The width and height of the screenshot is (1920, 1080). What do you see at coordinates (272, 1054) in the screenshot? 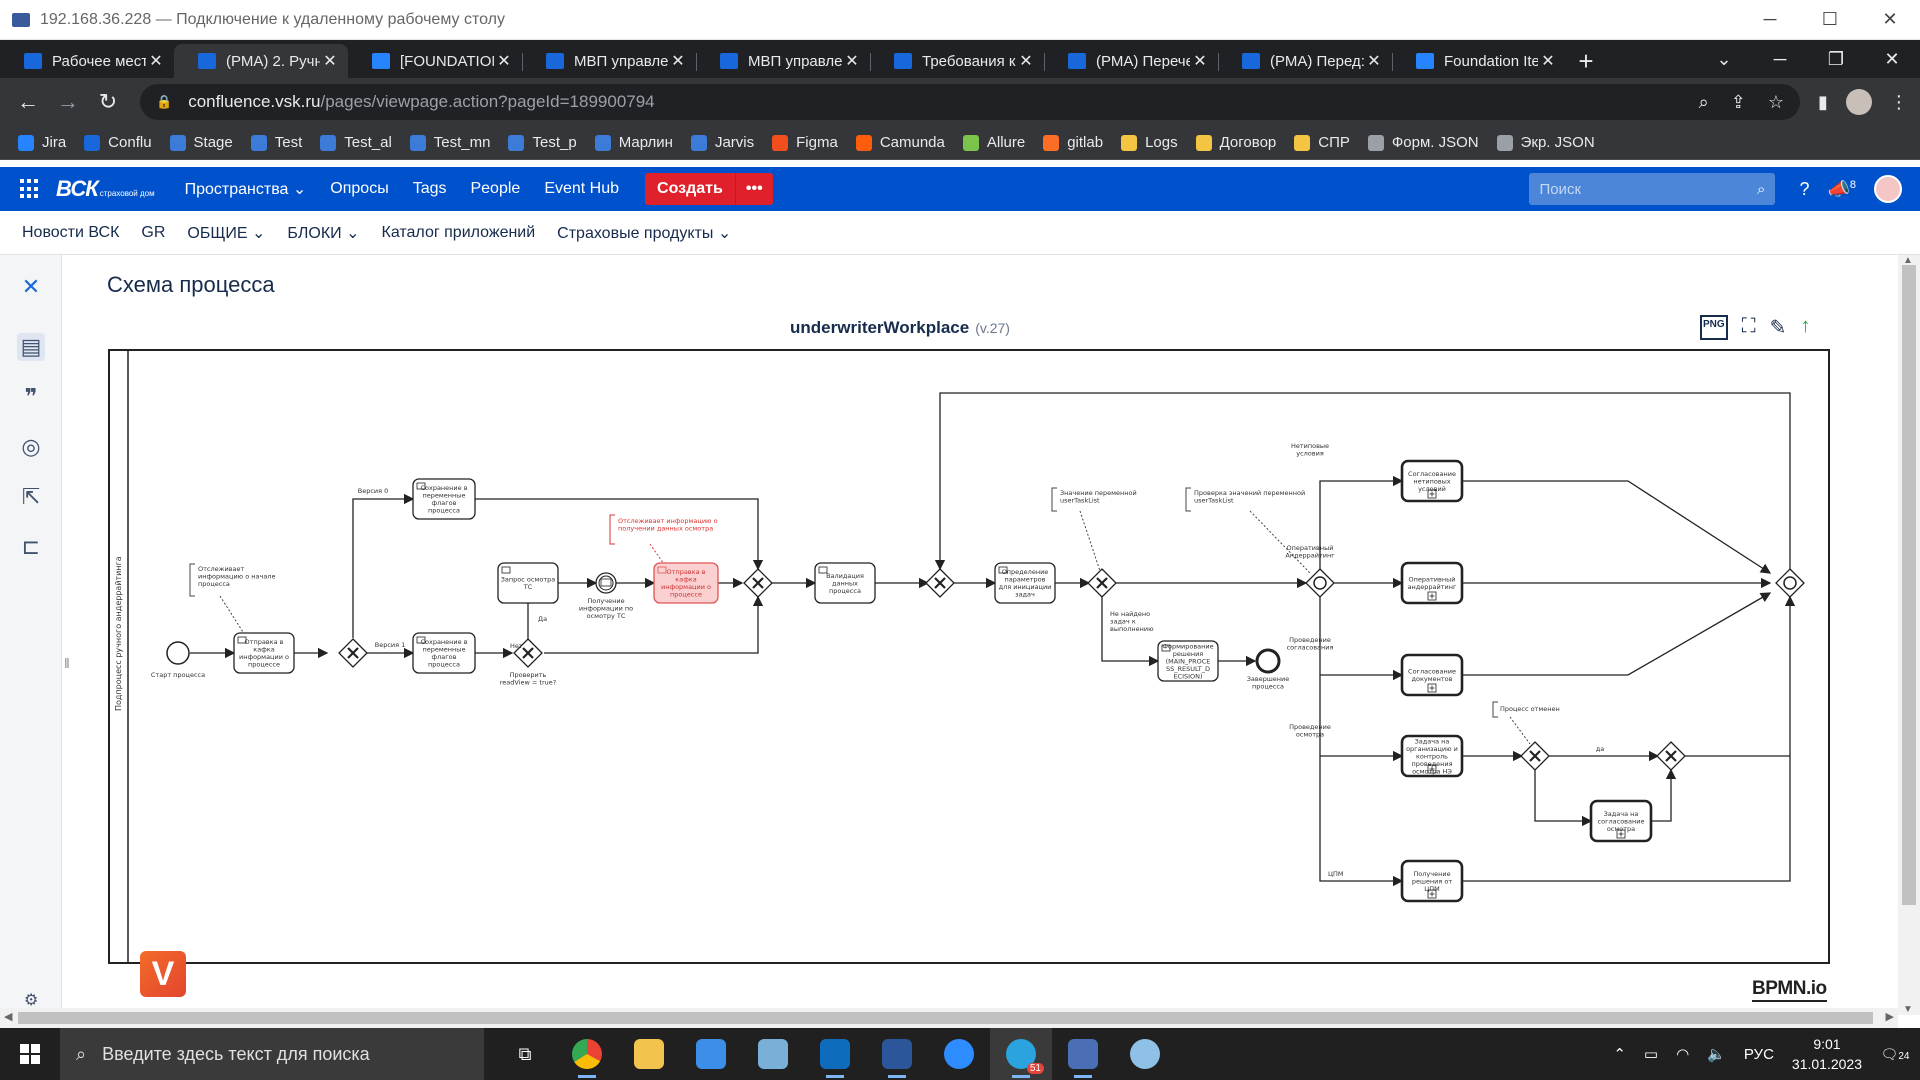
I see `taskbar-search: ⌕ Введите здесь текст для поиска` at bounding box center [272, 1054].